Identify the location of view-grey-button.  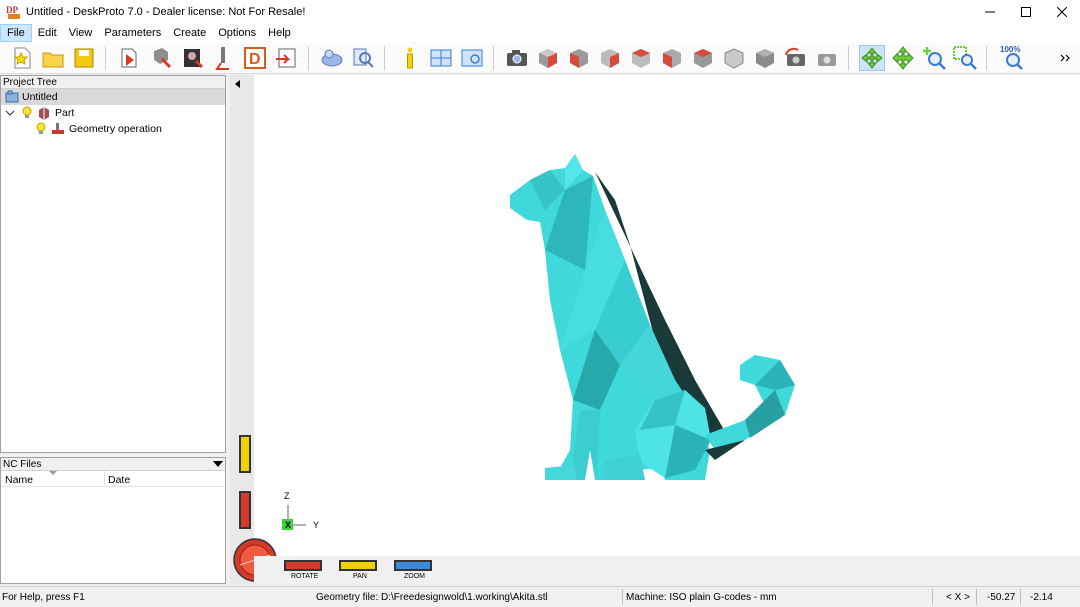
(765, 58).